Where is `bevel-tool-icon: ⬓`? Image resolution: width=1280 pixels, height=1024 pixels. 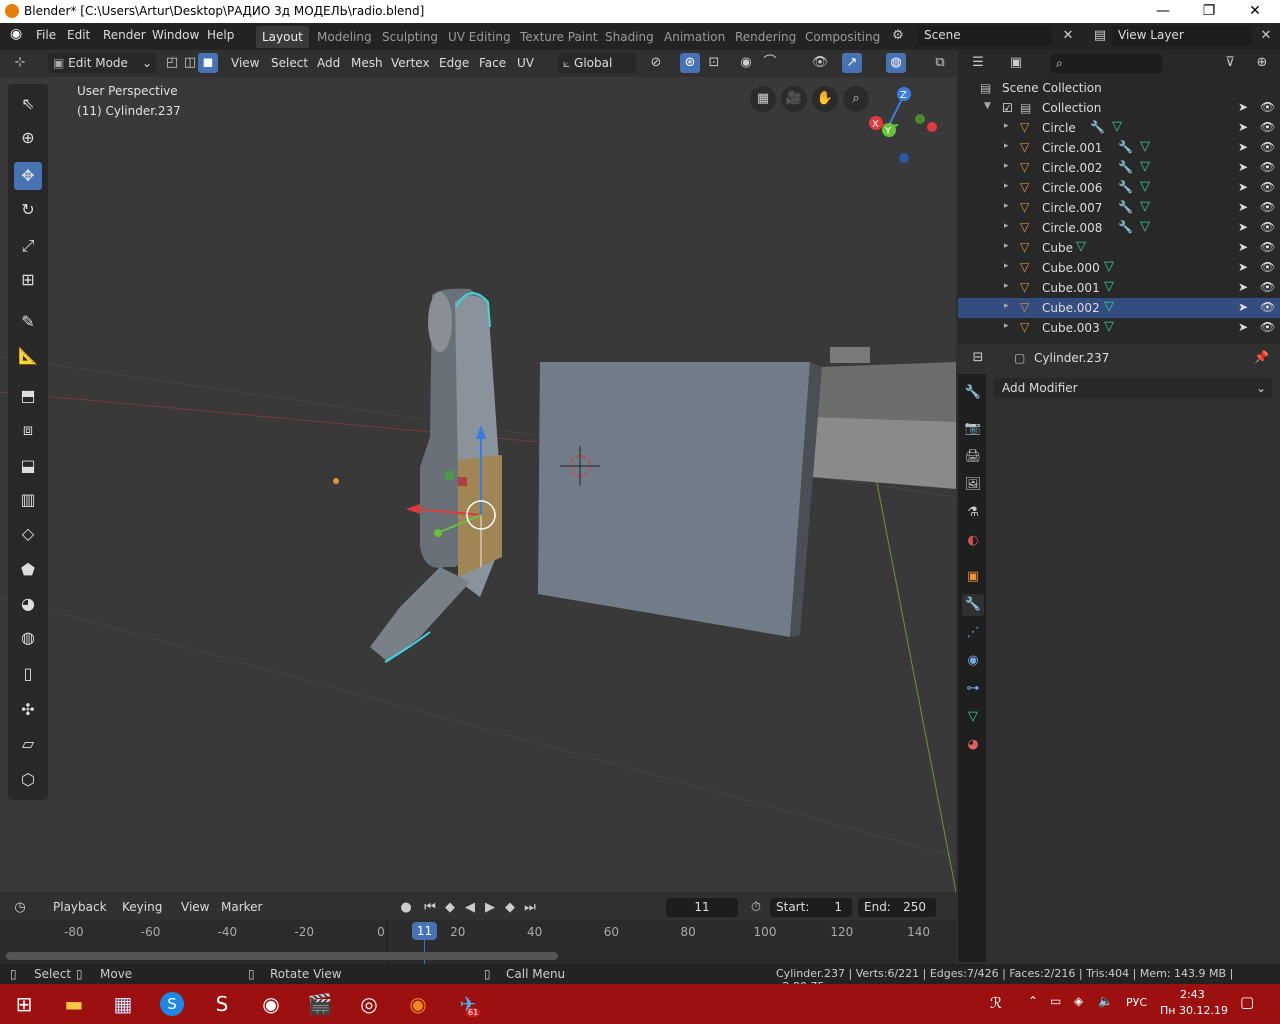
bevel-tool-icon: ⬓ is located at coordinates (28, 466).